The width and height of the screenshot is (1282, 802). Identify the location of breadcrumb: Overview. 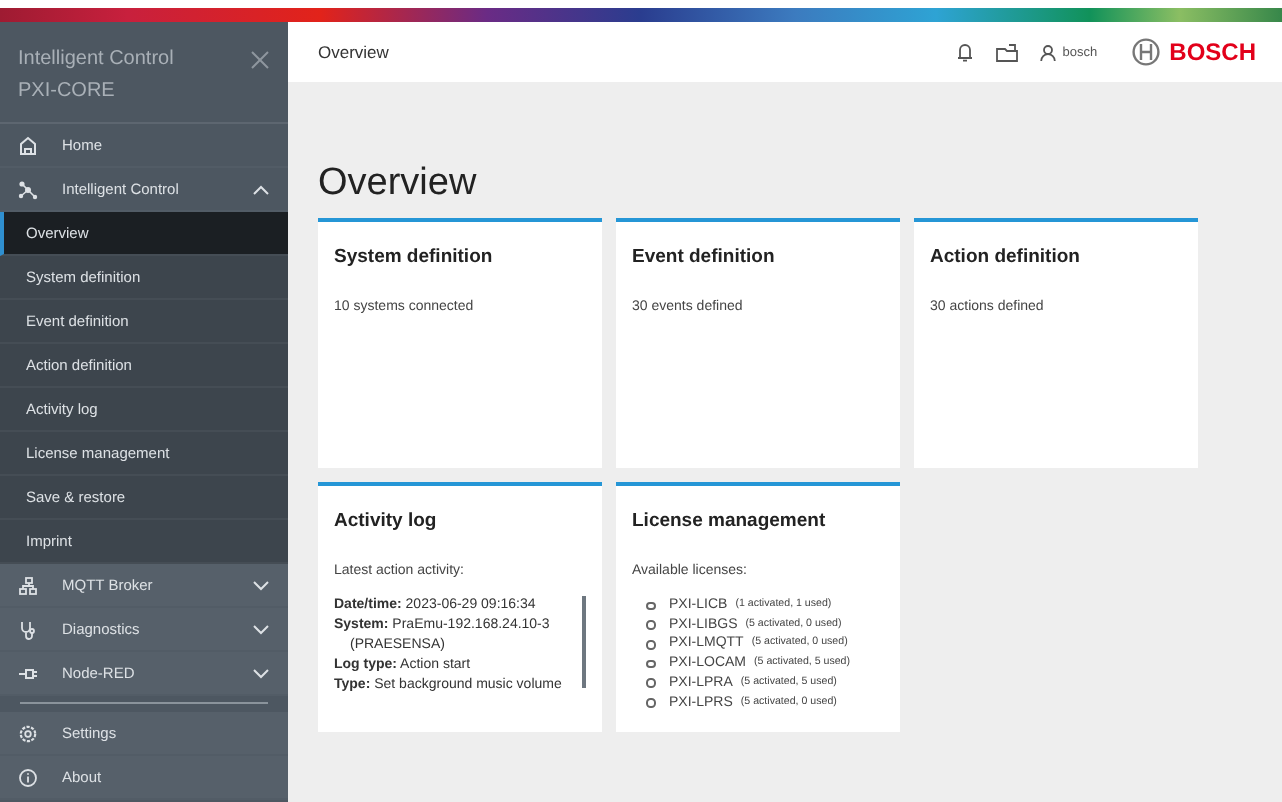
(353, 52).